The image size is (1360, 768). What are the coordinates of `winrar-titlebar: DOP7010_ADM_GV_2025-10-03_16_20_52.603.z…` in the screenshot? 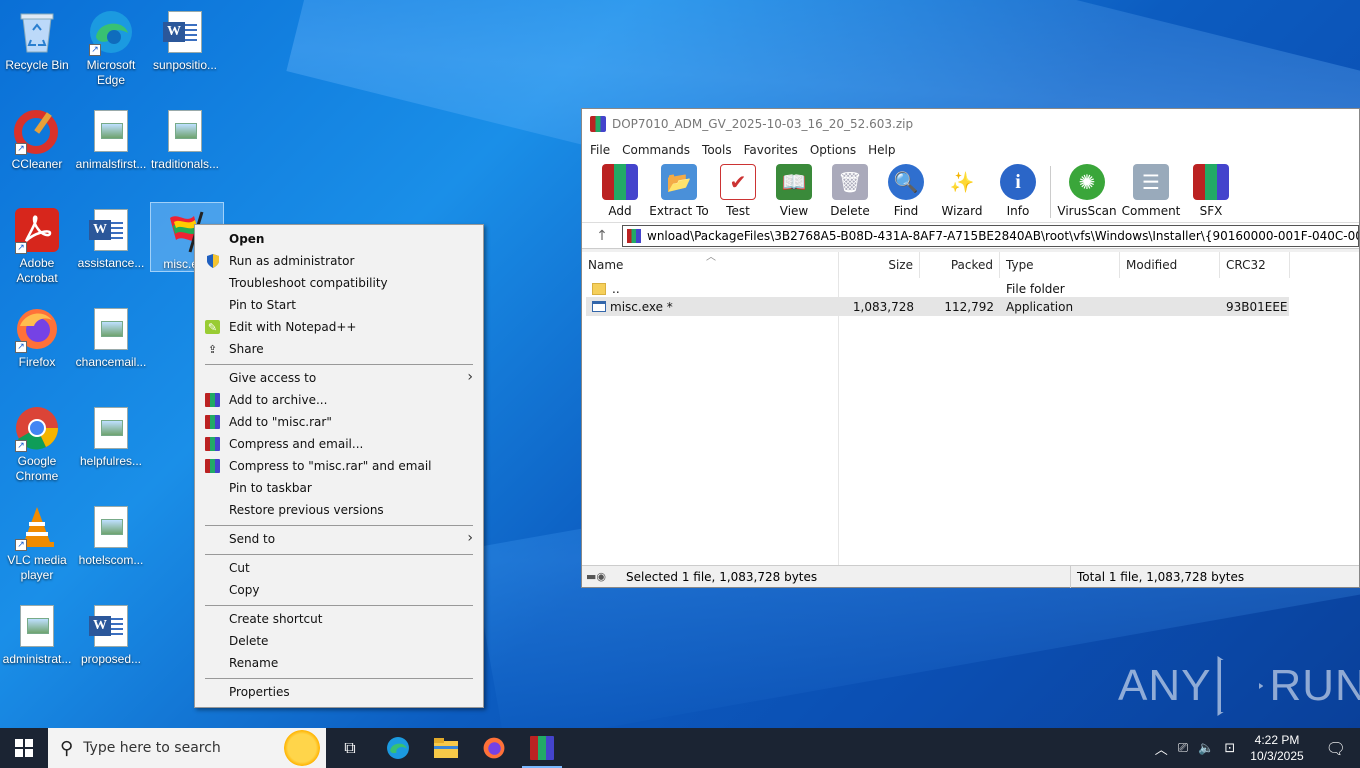 It's located at (970, 124).